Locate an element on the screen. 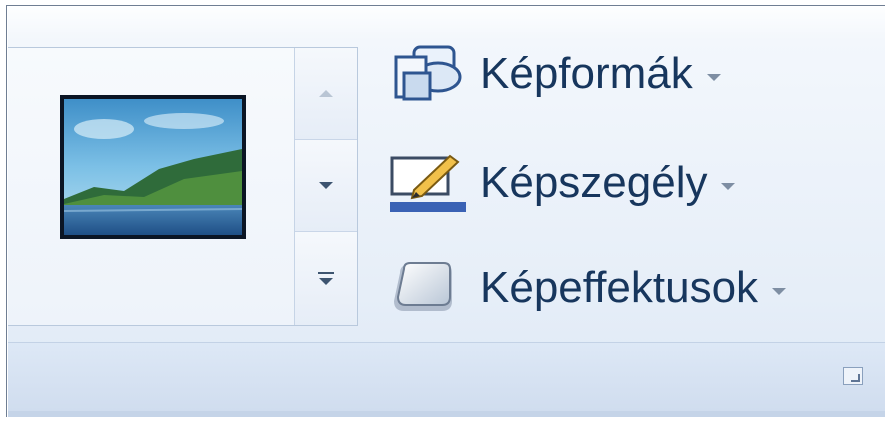 The image size is (885, 425). footer-divider is located at coordinates (446, 414).